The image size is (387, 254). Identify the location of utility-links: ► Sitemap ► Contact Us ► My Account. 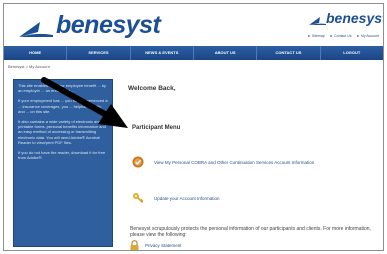
(343, 36).